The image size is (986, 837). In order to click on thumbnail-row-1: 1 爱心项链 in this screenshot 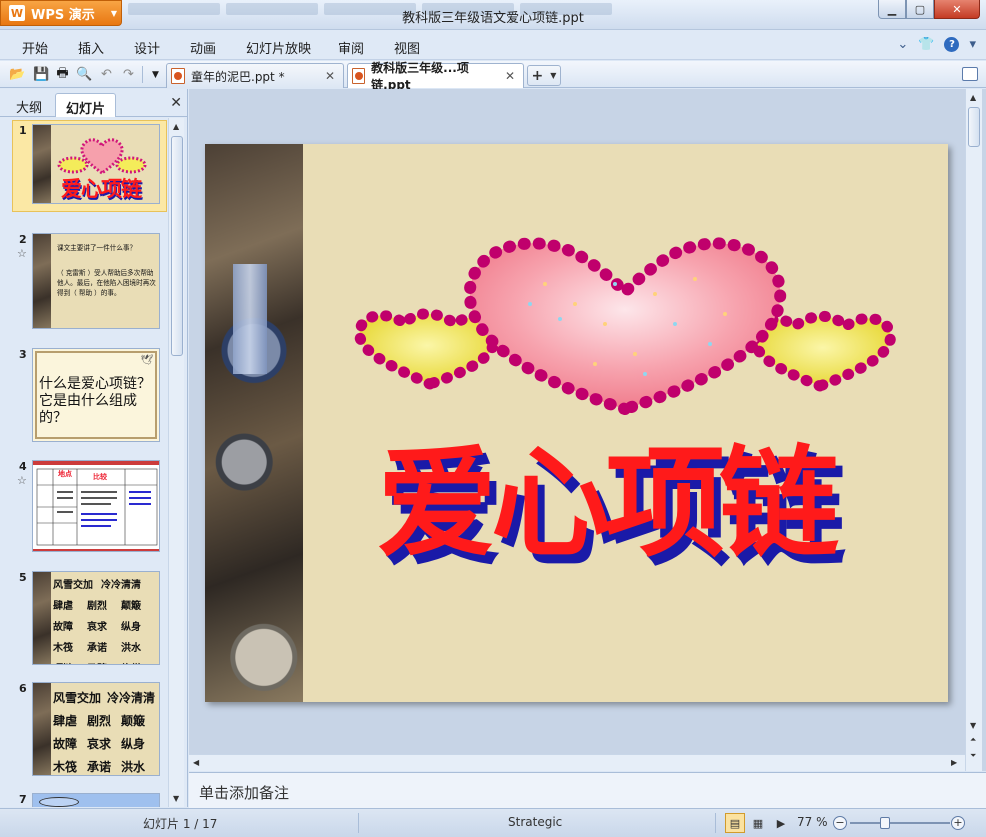, I will do `click(84, 168)`.